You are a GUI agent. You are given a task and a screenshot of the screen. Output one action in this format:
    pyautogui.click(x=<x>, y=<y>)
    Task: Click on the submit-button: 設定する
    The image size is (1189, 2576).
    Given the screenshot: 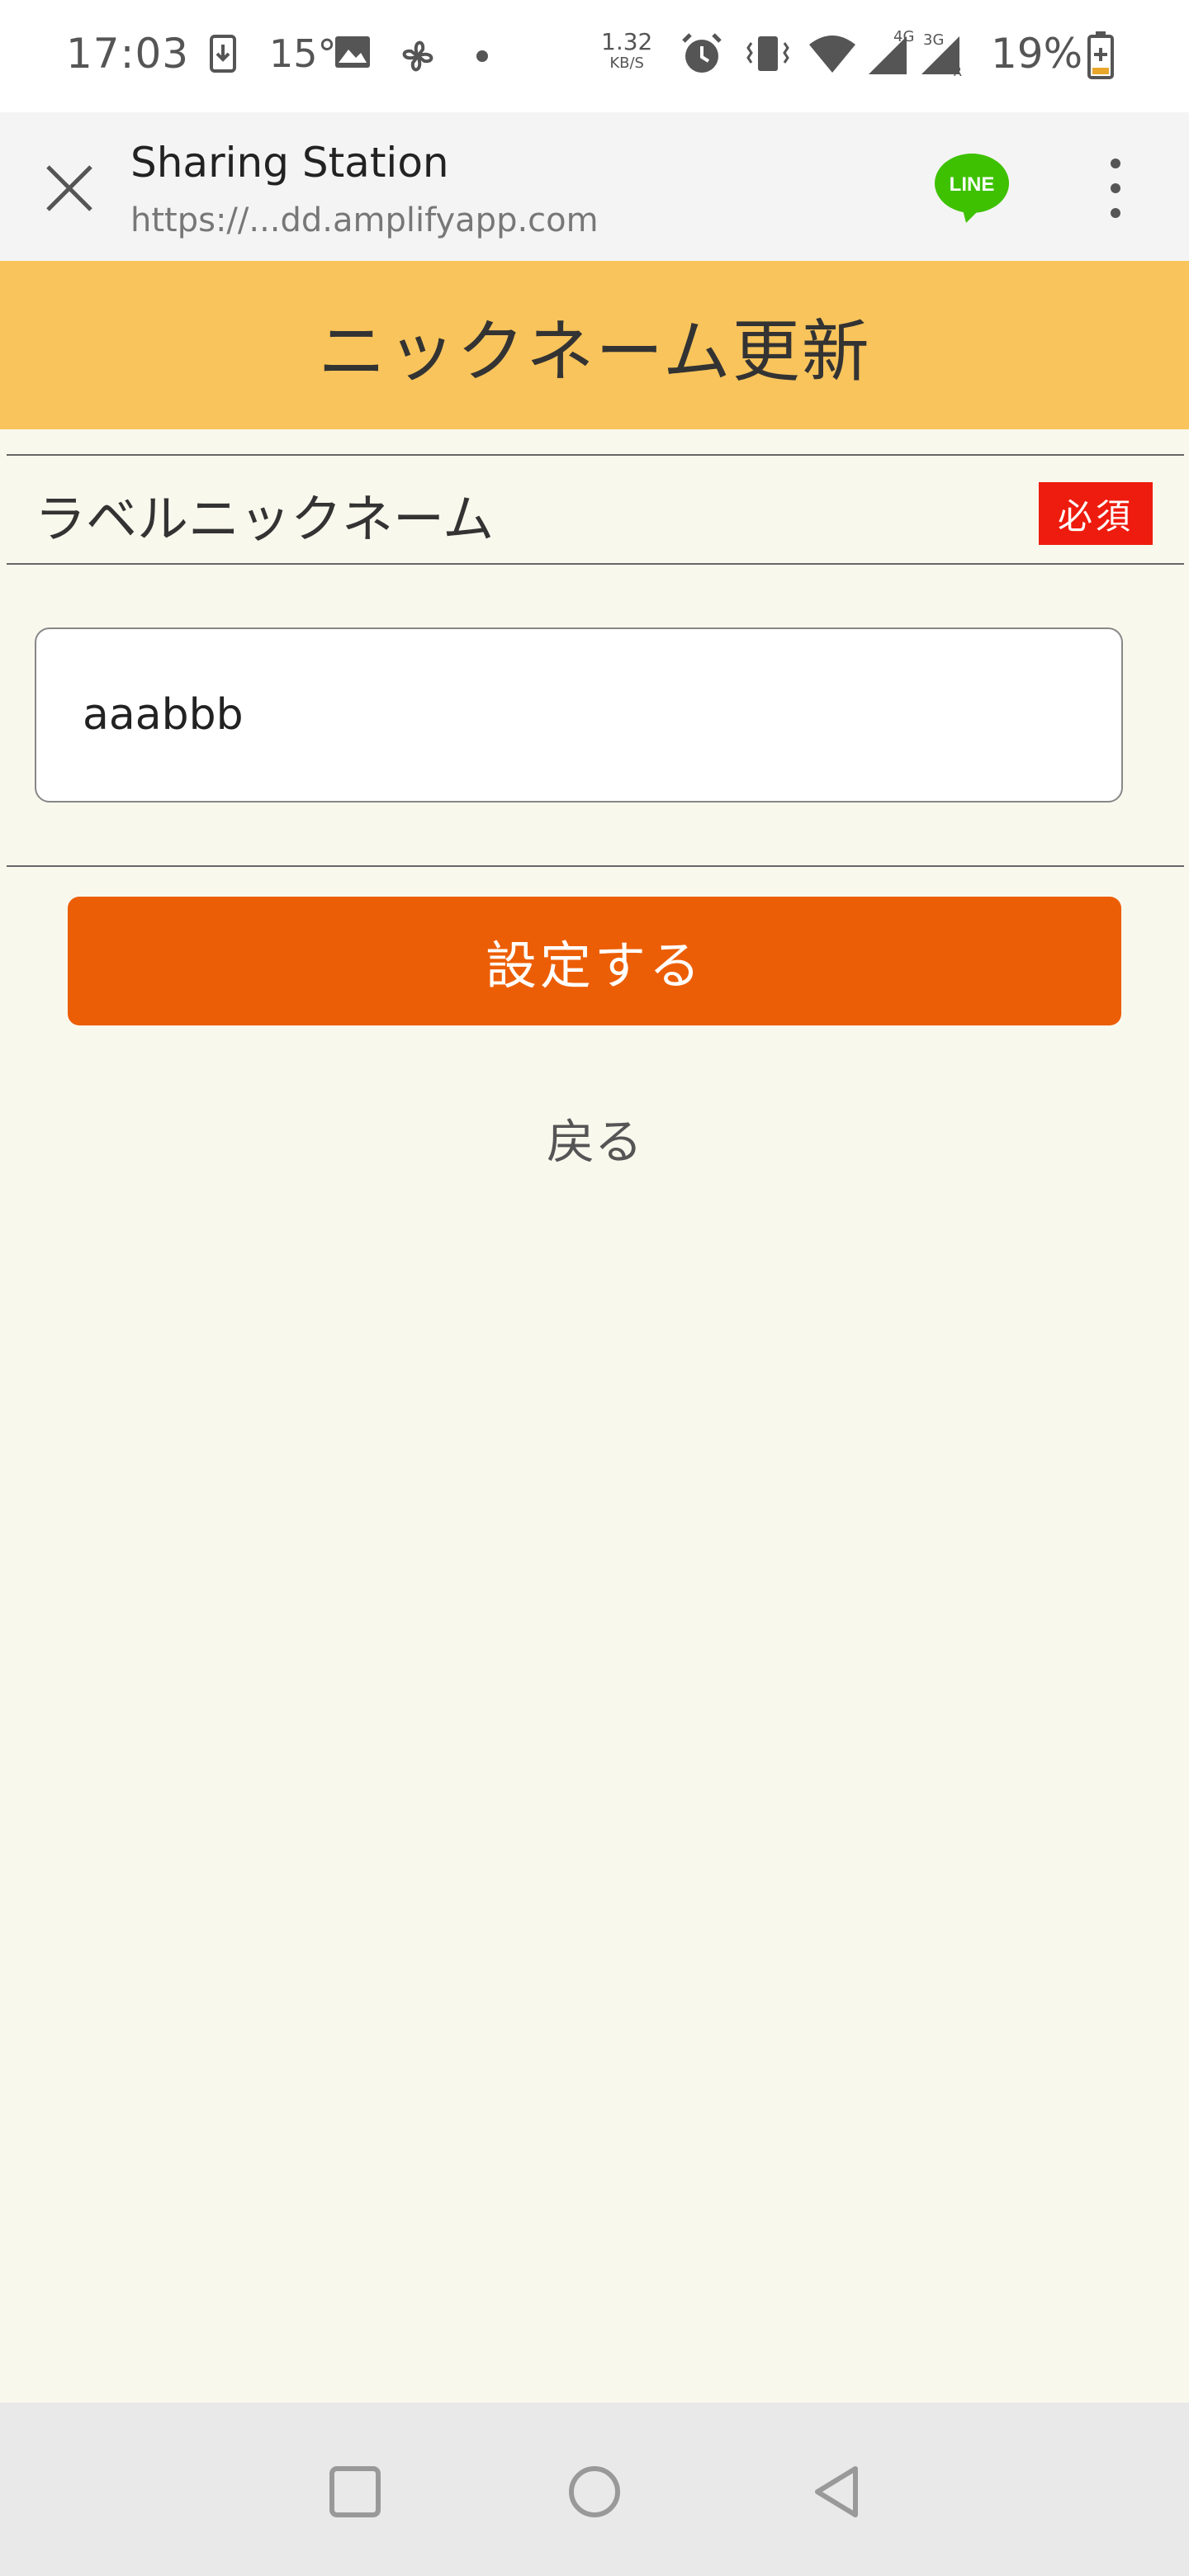 What is the action you would take?
    pyautogui.click(x=594, y=961)
    